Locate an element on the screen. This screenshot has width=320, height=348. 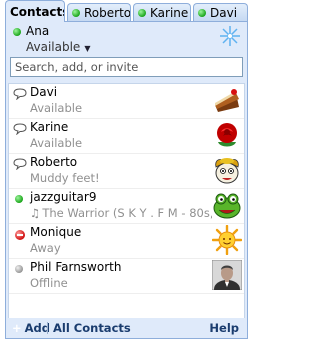
plus-icon: + is located at coordinates (17, 328).